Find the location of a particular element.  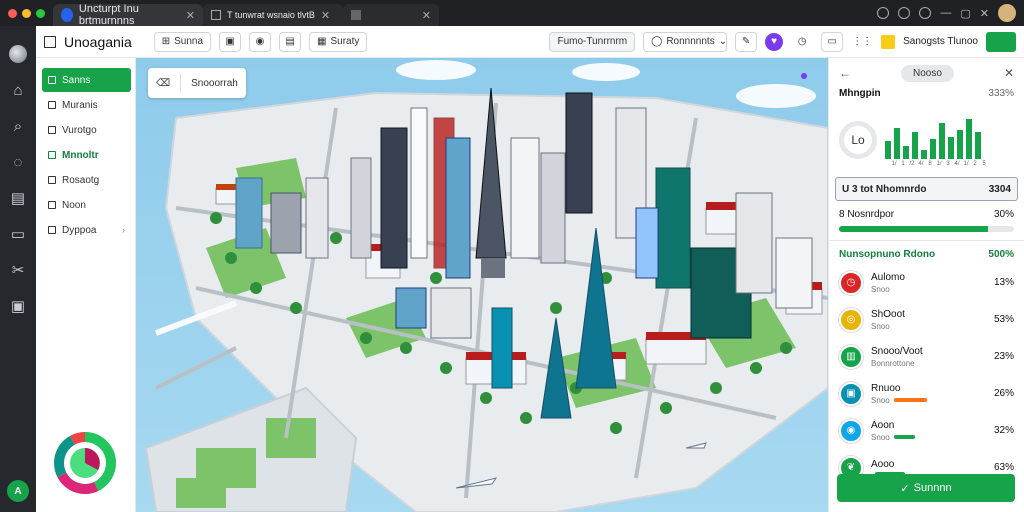

extension-icon is located at coordinates (883, 13).